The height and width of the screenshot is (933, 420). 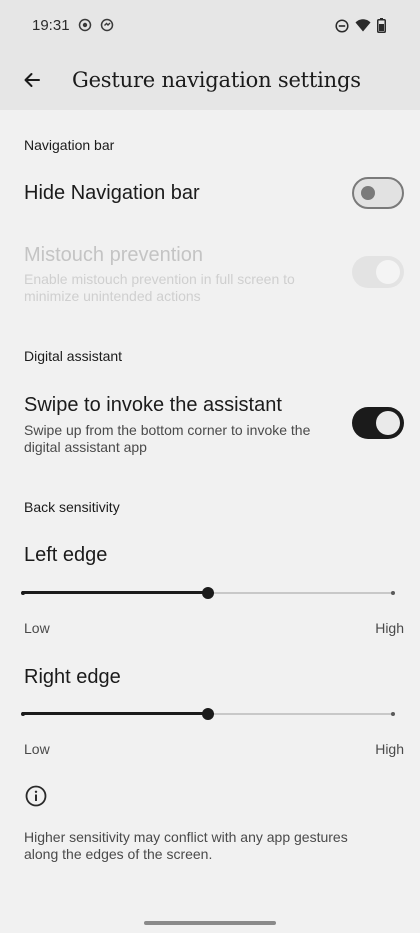 What do you see at coordinates (107, 25) in the screenshot?
I see `sync-icon` at bounding box center [107, 25].